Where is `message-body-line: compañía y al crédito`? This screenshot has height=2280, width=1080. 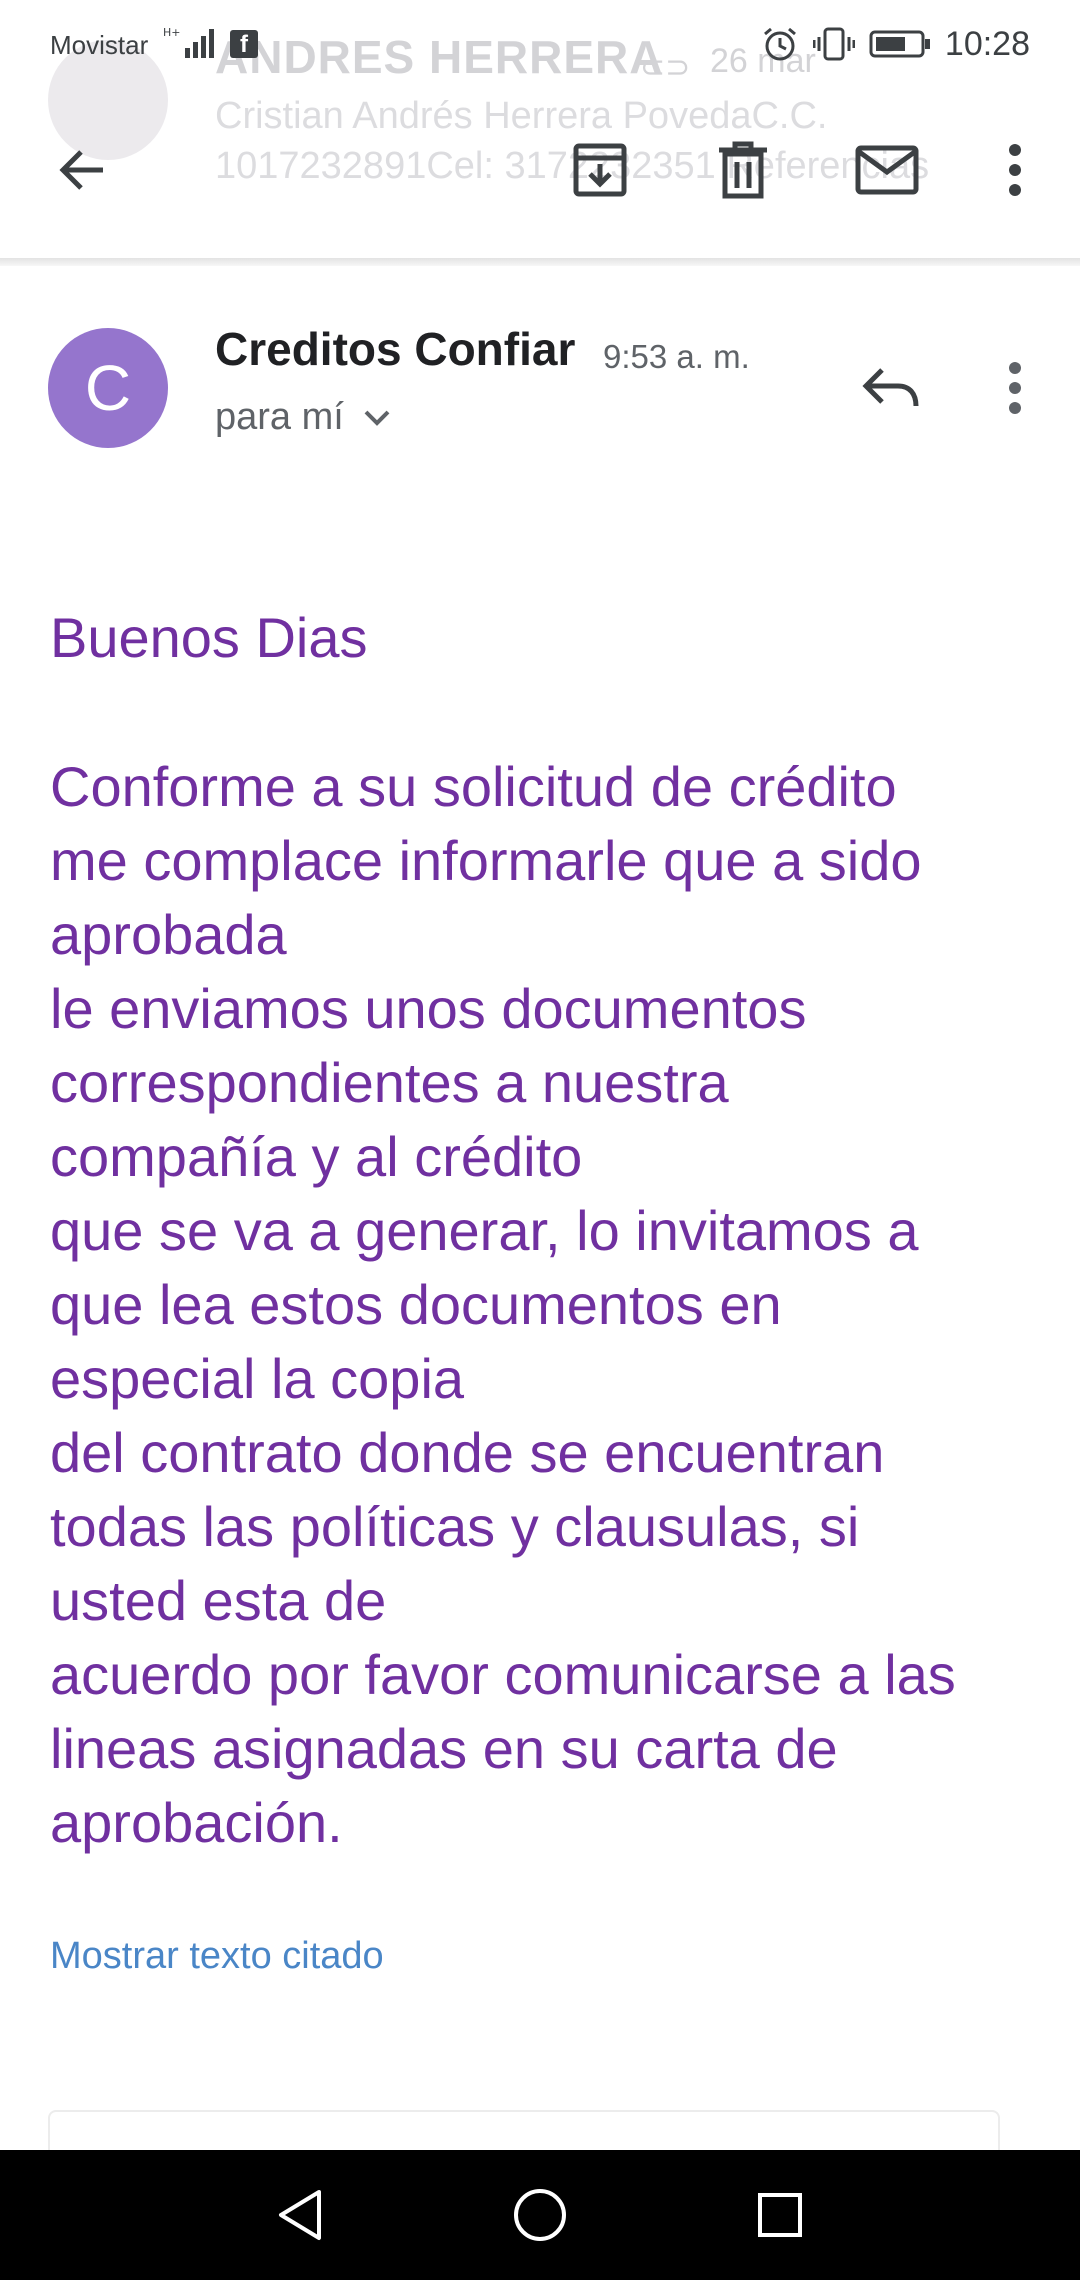 message-body-line: compañía y al crédito is located at coordinates (316, 1156).